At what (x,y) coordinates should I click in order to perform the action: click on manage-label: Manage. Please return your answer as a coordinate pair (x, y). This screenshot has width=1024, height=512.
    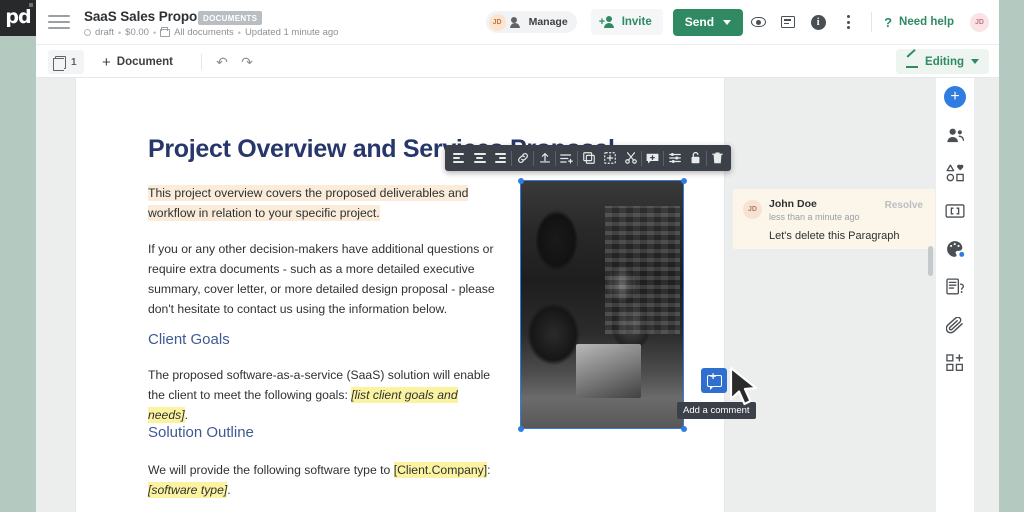
    Looking at the image, I should click on (548, 22).